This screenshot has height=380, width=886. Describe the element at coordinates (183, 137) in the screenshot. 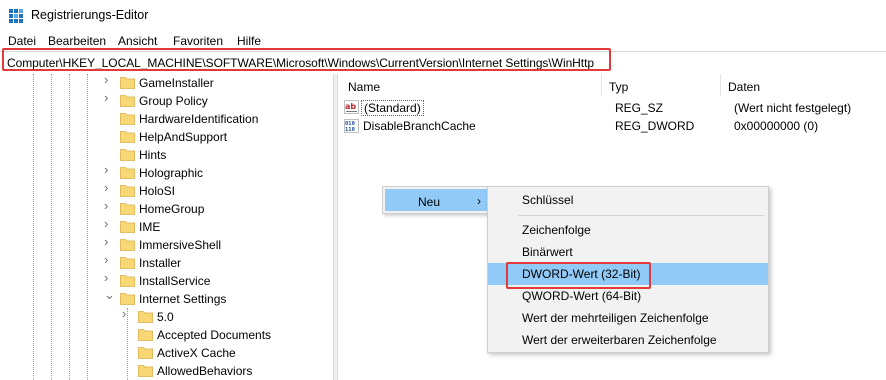

I see `tree-item-label: HelpAndSupport` at that location.